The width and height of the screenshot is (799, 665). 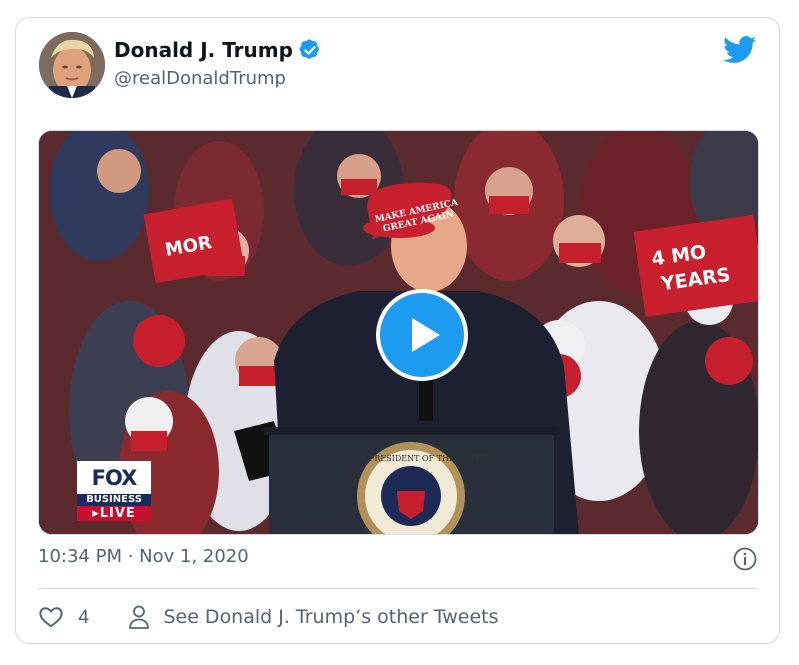 I want to click on play-icon, so click(x=426, y=335).